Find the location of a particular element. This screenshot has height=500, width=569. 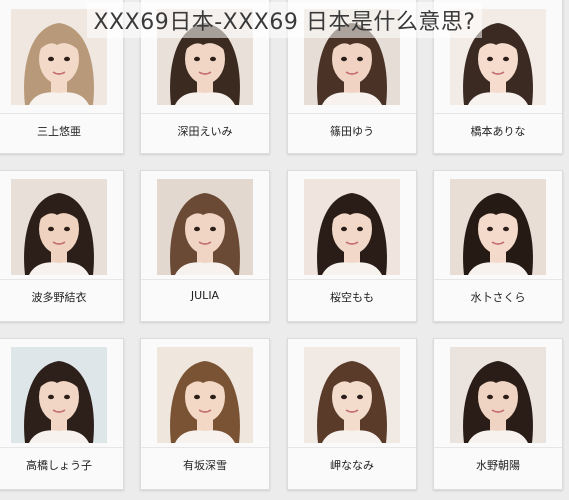

actress-name: 橋本ありな is located at coordinates (498, 131).